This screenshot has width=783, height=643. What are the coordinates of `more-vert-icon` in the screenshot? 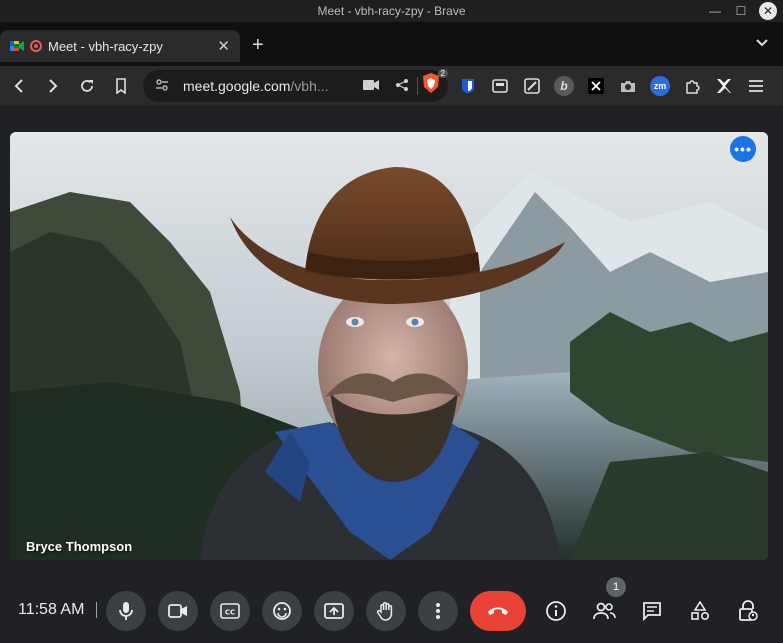 It's located at (438, 611).